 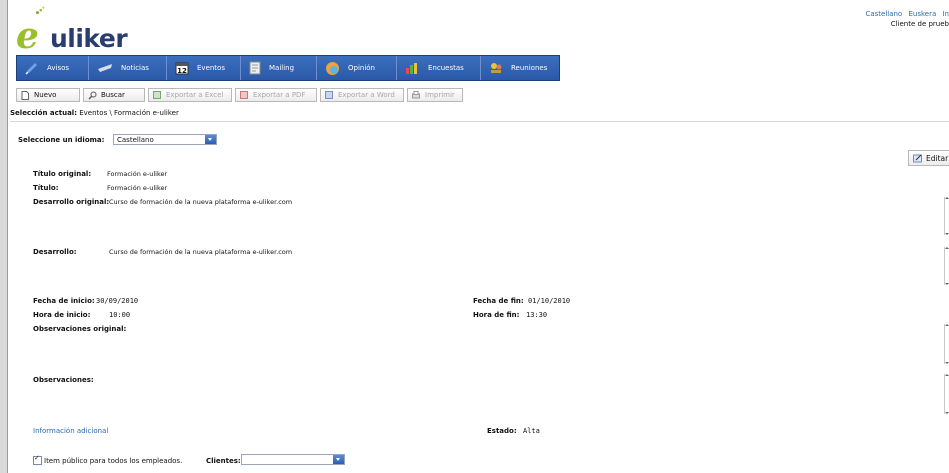 I want to click on meeting-icon, so click(x=496, y=68).